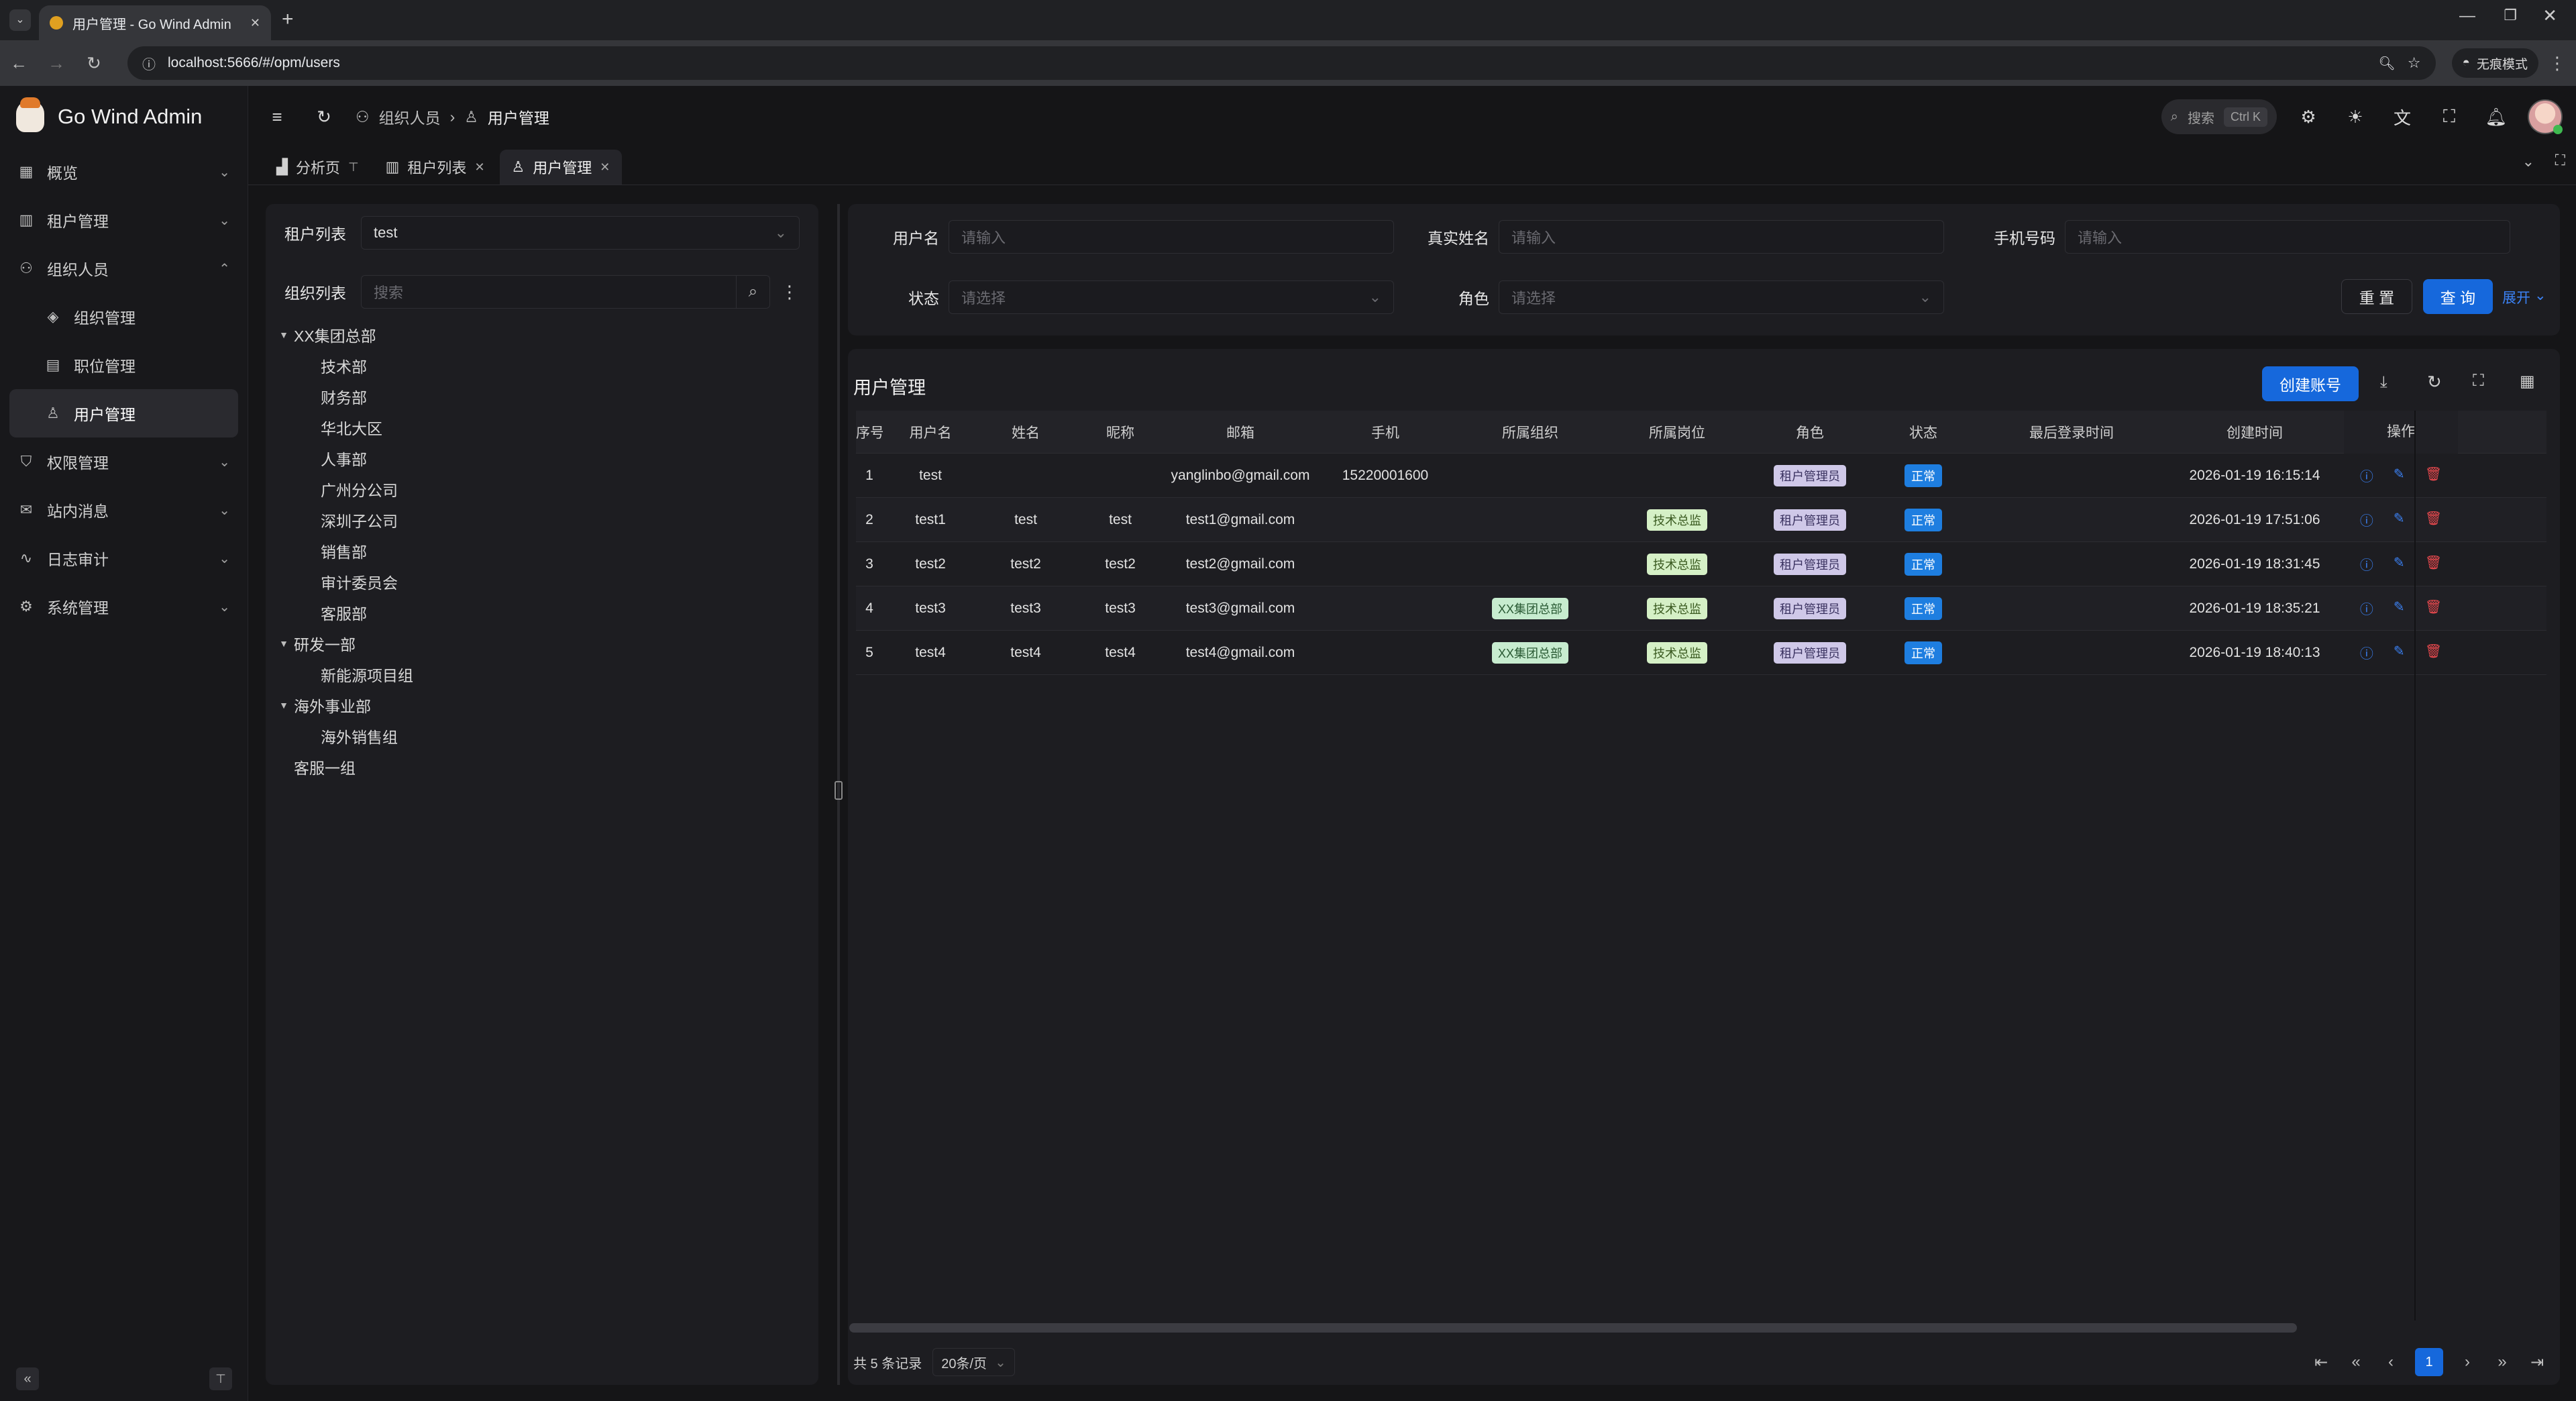 Image resolution: width=2576 pixels, height=1401 pixels. Describe the element at coordinates (2557, 64) in the screenshot. I see `browser-menu-icon: ⋮` at that location.